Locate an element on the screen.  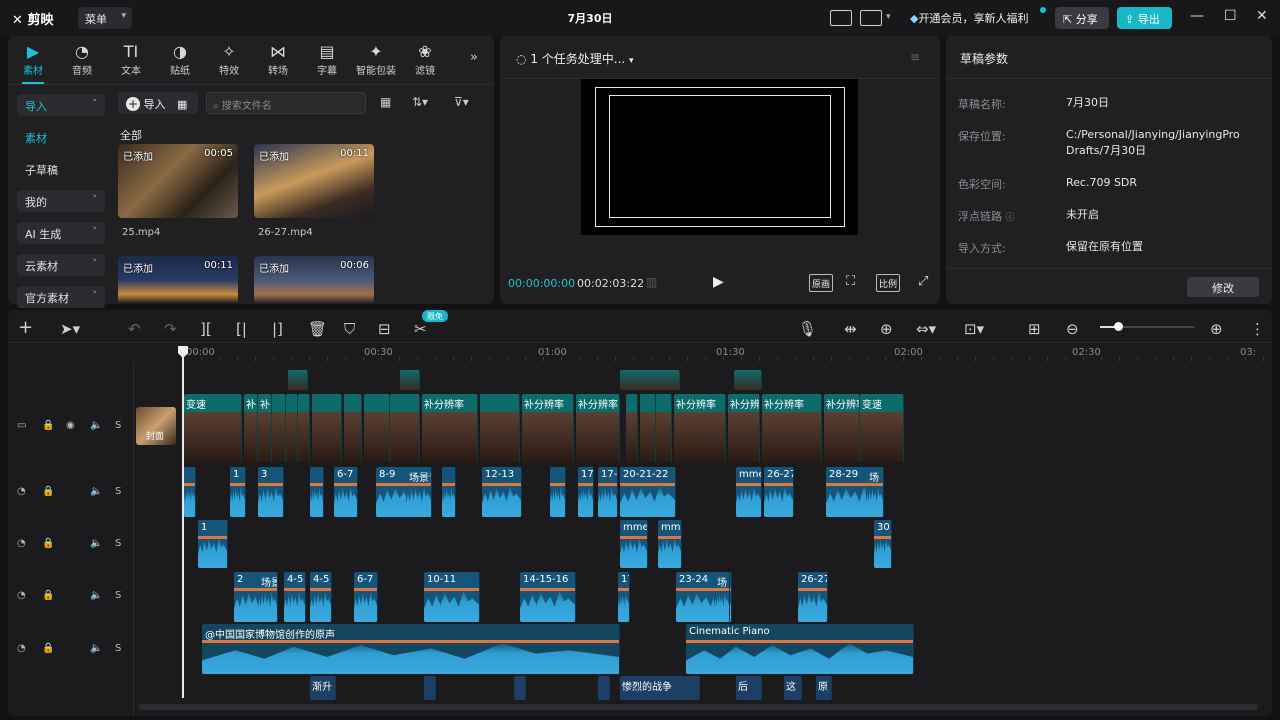
media-item: 已添加 00:06 is located at coordinates (314, 280).